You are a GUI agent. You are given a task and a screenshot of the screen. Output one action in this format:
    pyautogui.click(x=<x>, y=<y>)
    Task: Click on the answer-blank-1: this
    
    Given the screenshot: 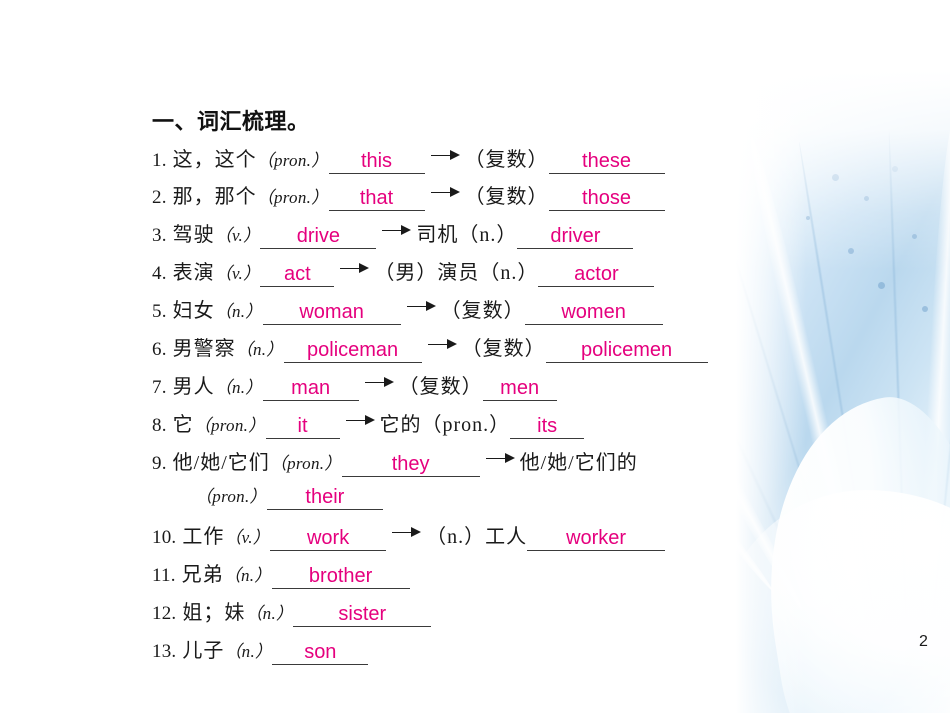 What is the action you would take?
    pyautogui.click(x=376, y=162)
    